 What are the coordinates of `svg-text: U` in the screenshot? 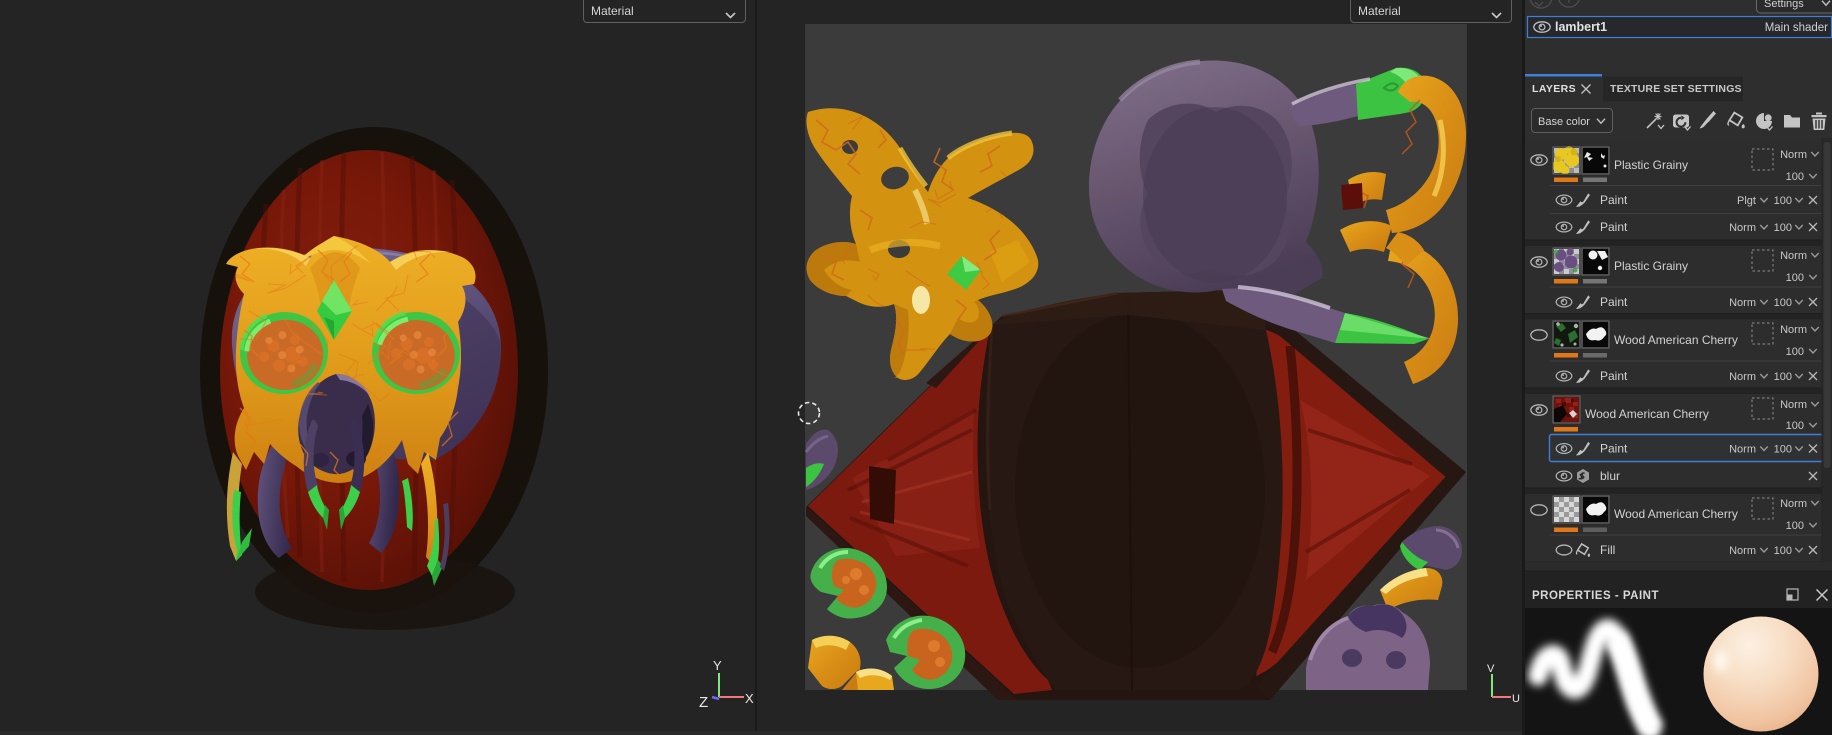 It's located at (1516, 699).